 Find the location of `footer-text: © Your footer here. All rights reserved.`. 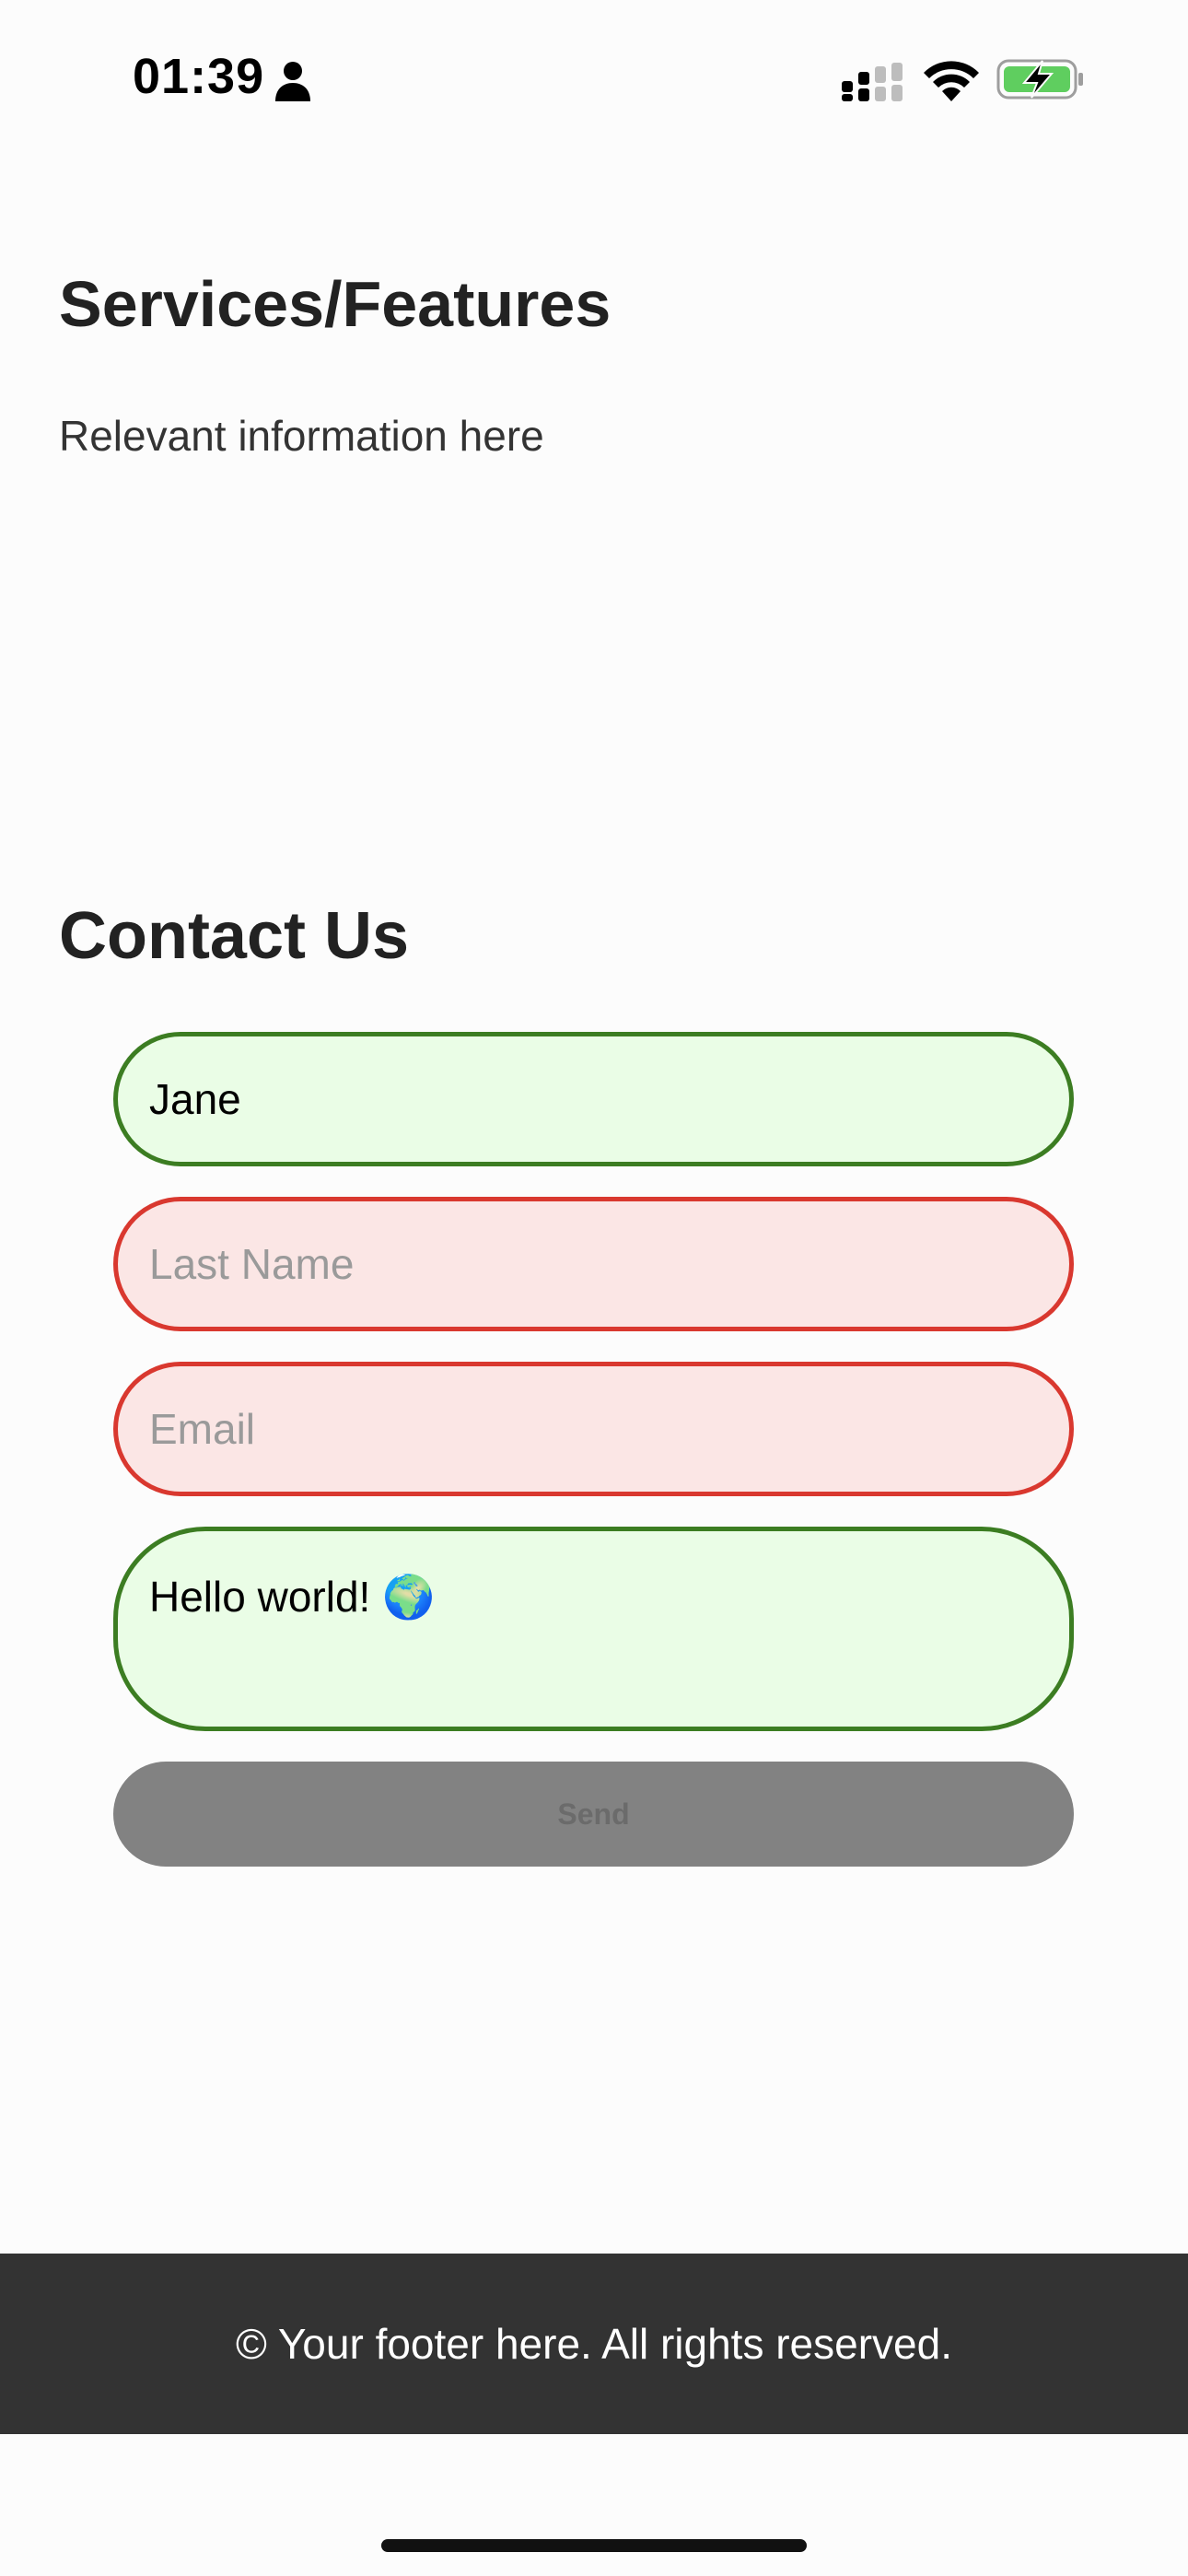

footer-text: © Your footer here. All rights reserved. is located at coordinates (594, 2344).